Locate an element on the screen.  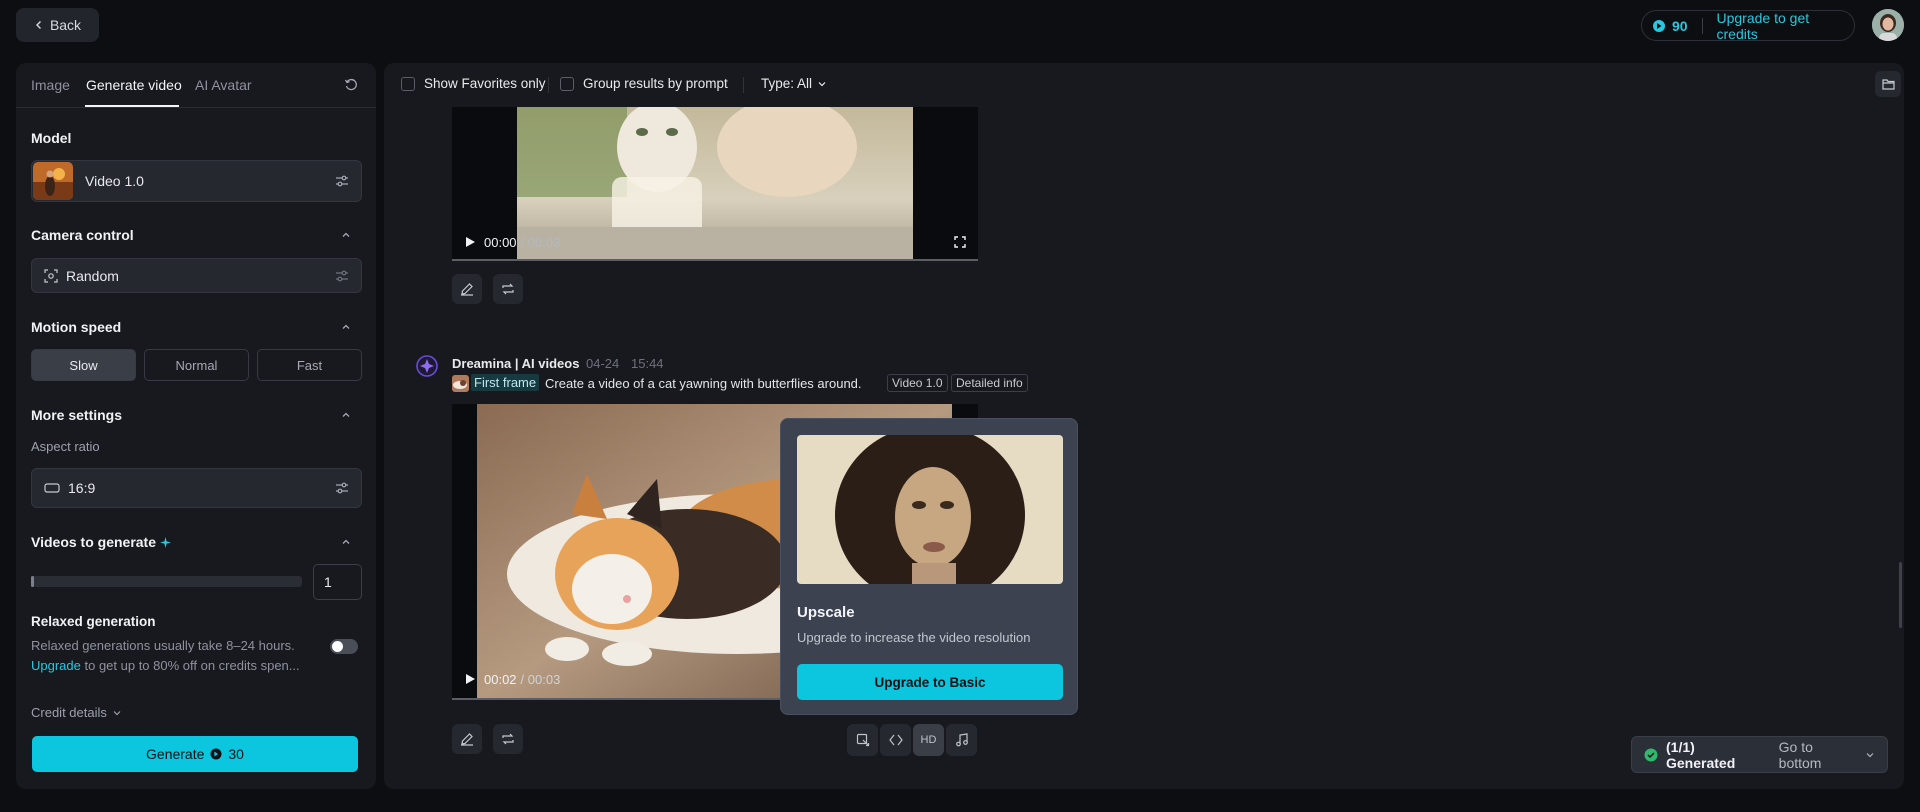
frame-interpolation-button is located at coordinates (862, 740).